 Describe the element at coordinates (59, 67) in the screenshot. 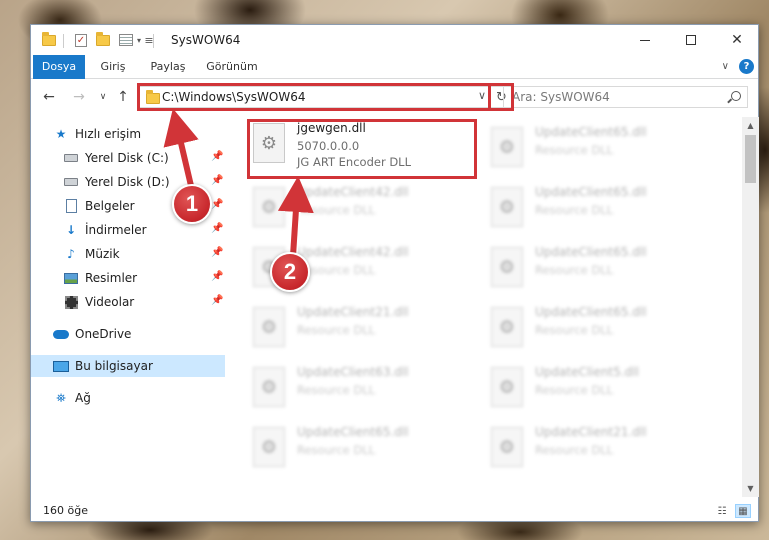

I see `tab-file: Dosya` at that location.